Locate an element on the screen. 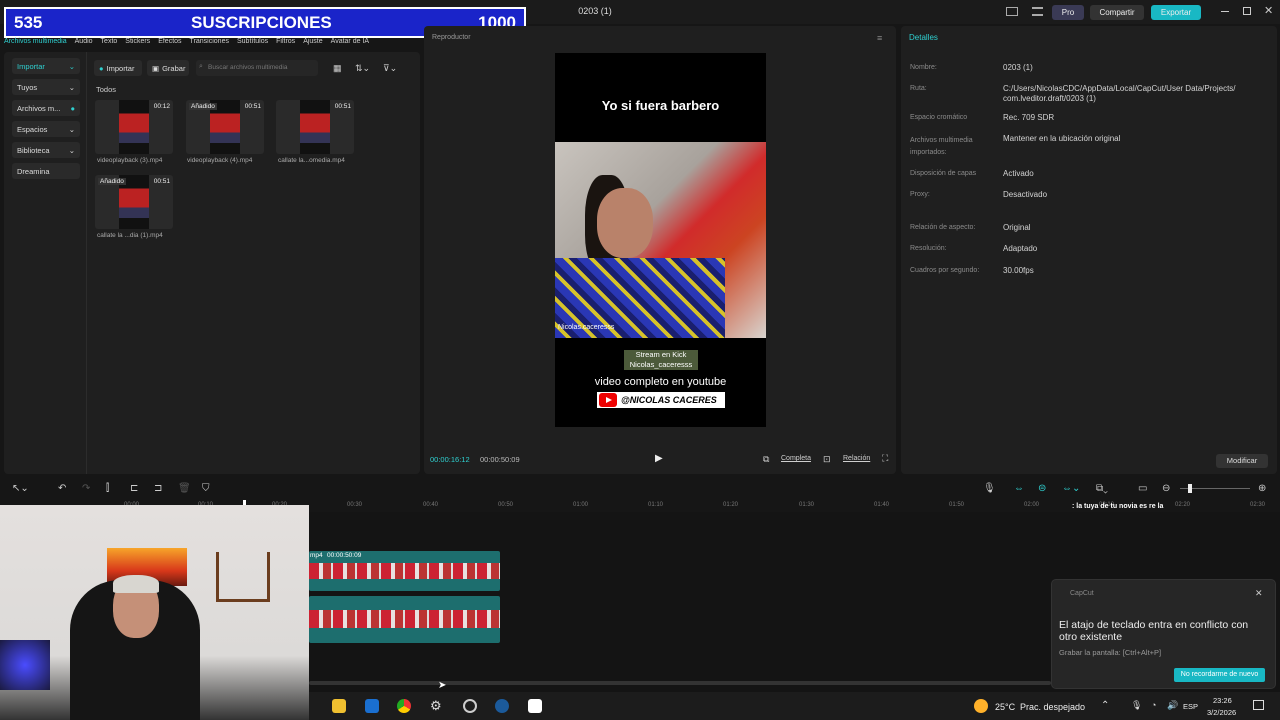 The height and width of the screenshot is (720, 1280). wifi-icon: ◔ is located at coordinates (1153, 705).